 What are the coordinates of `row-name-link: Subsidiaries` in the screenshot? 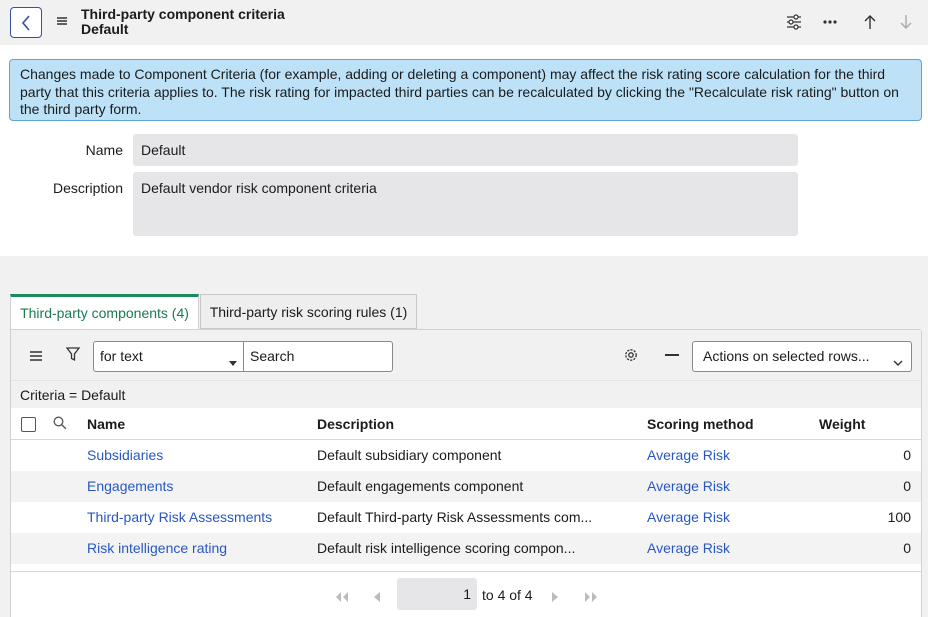 It's located at (125, 455).